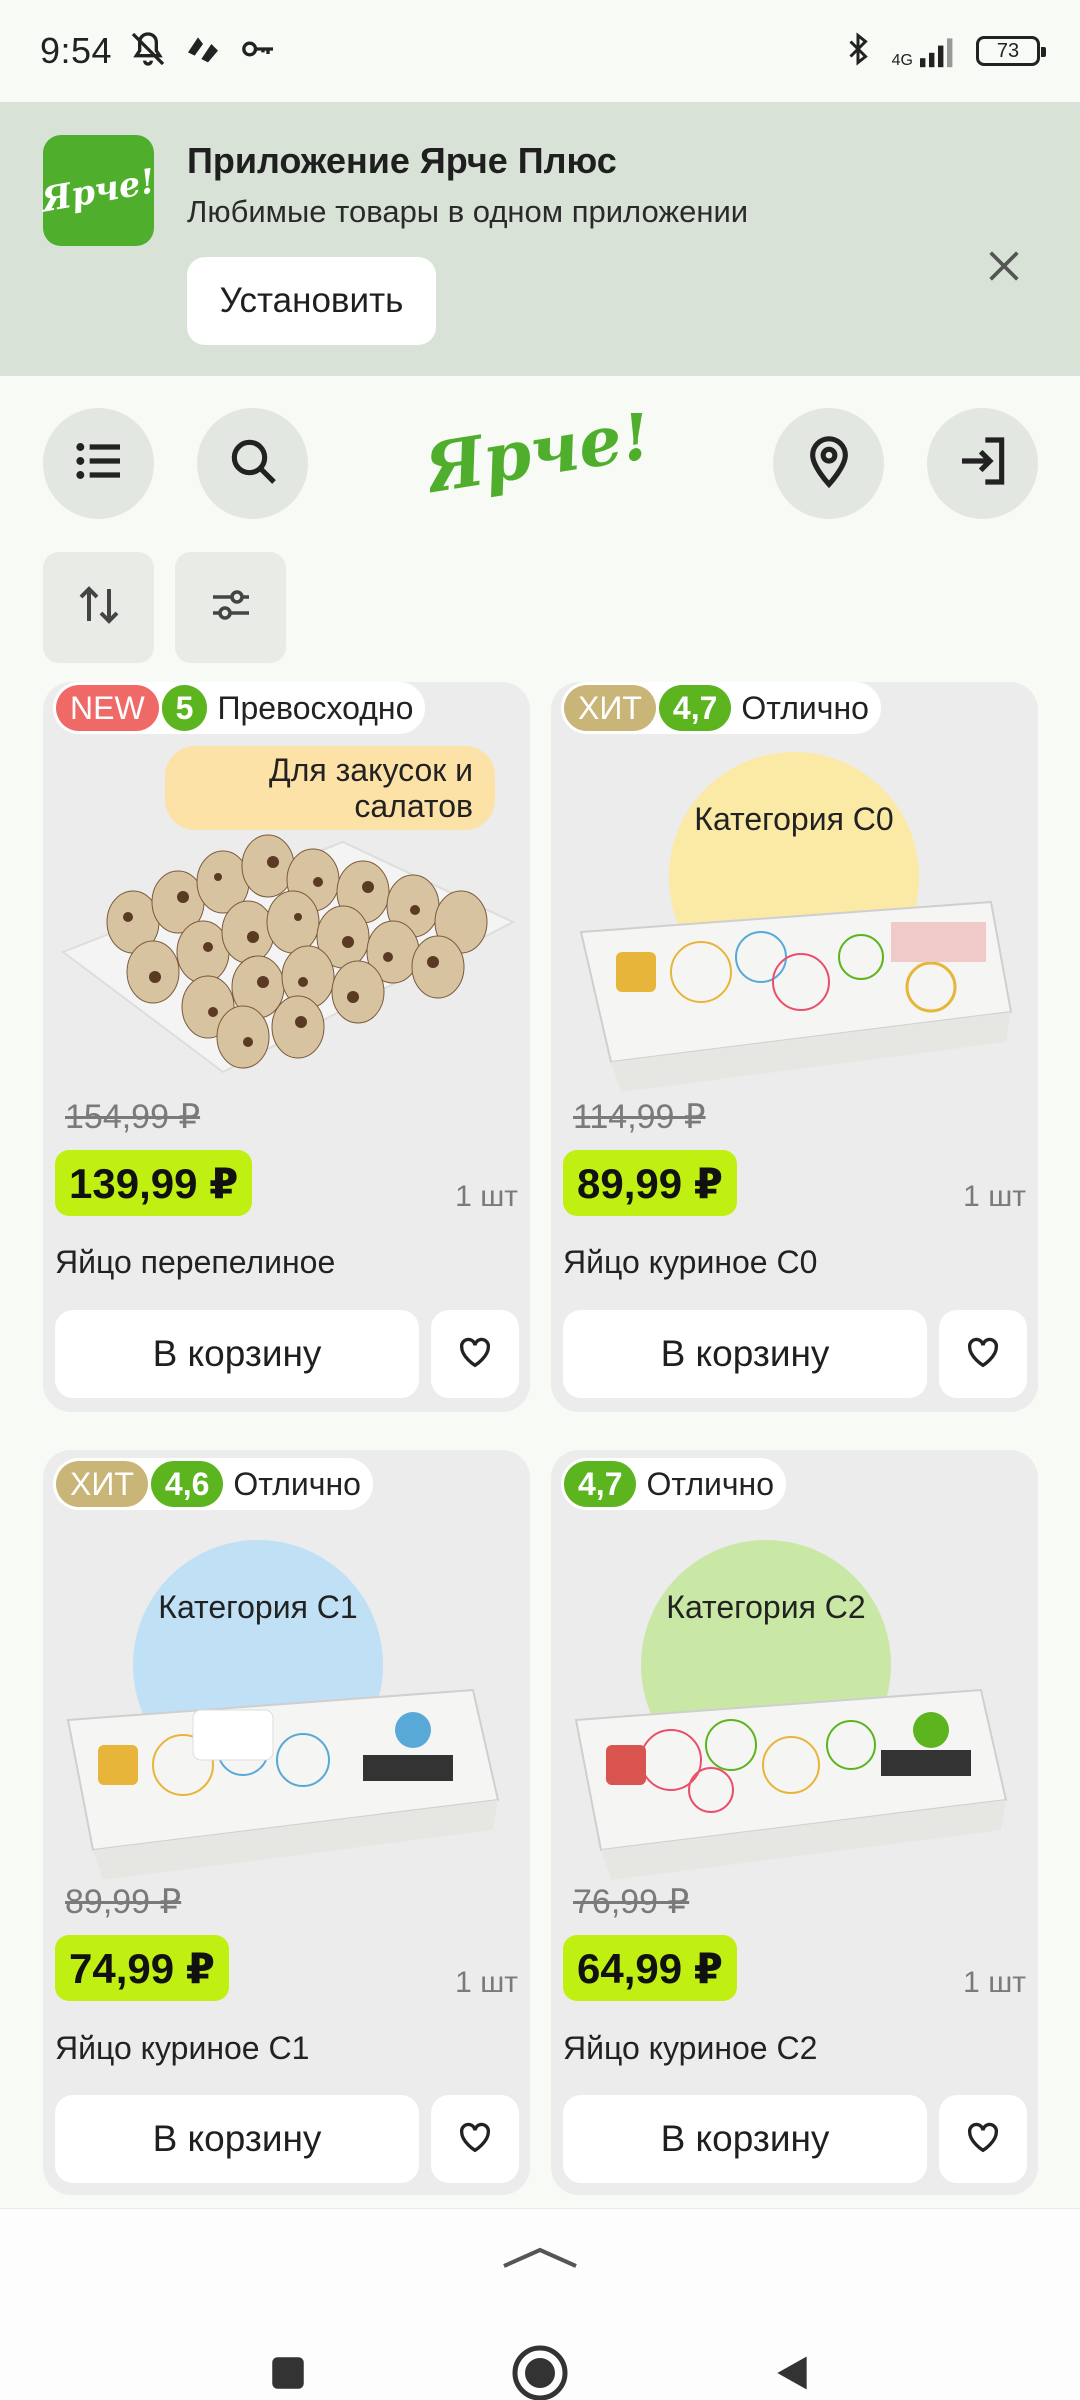 This screenshot has width=1080, height=2400. Describe the element at coordinates (639, 1117) in the screenshot. I see `old-price: 114,99 ₽` at that location.